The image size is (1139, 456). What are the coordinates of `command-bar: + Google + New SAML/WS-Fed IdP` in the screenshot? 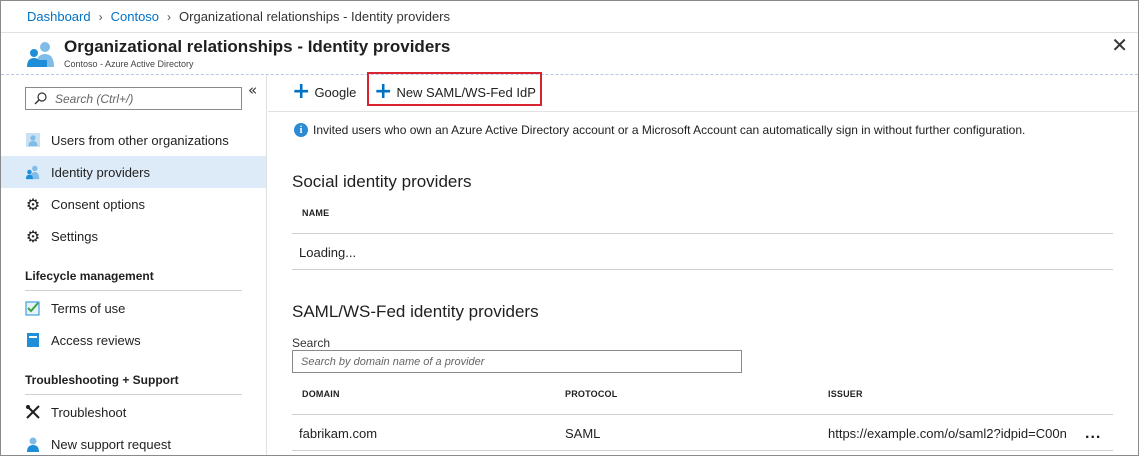 It's located at (703, 92).